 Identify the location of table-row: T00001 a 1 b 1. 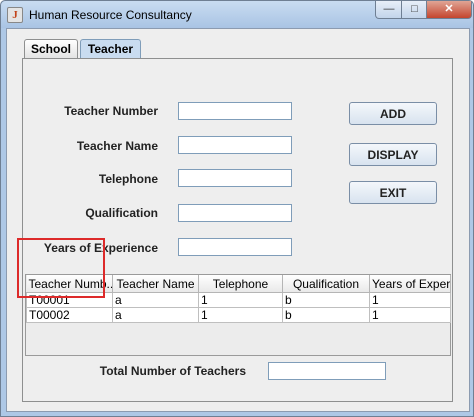
(238, 300).